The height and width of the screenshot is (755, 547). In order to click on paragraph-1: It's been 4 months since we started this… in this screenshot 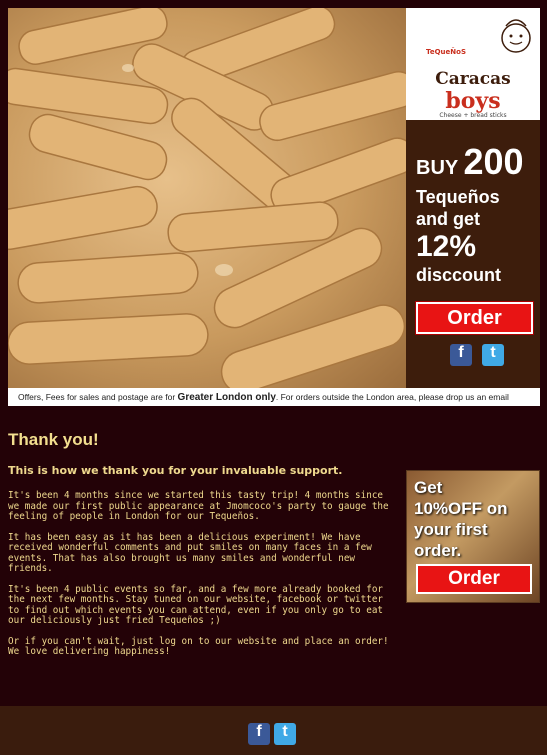, I will do `click(198, 506)`.